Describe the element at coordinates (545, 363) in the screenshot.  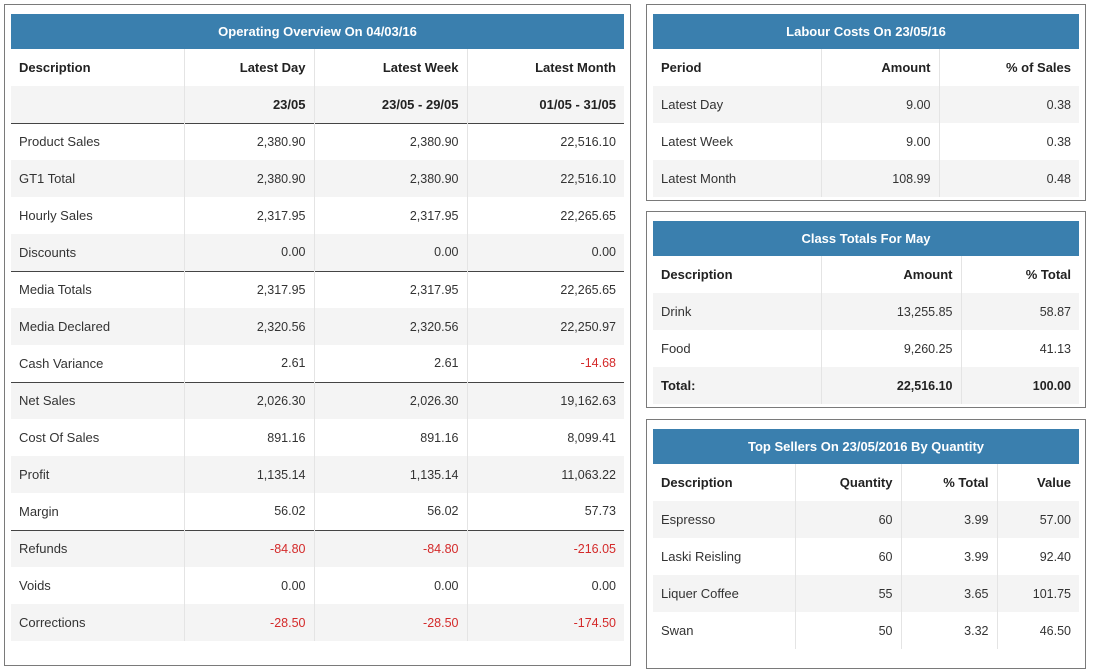
I see `value-latest-month: -14.68` at that location.